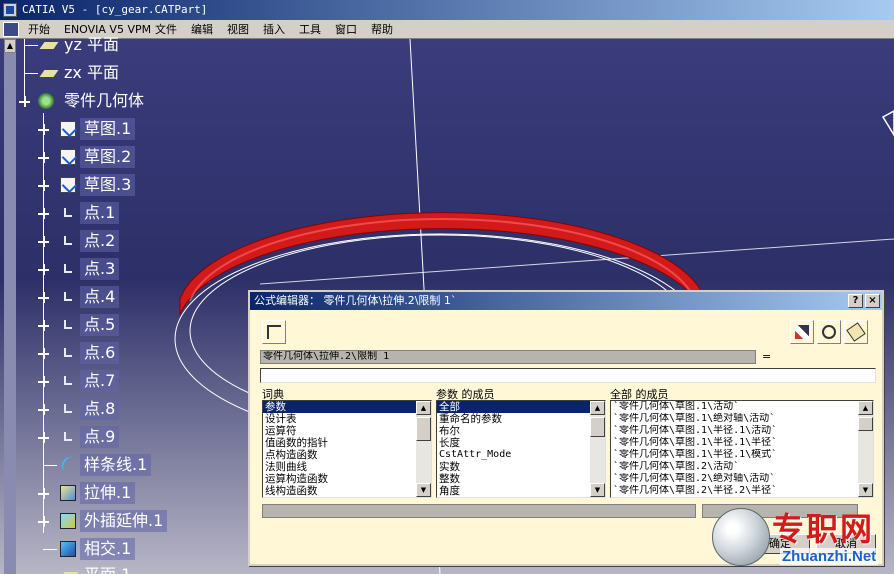 The width and height of the screenshot is (894, 574). What do you see at coordinates (887, 123) in the screenshot?
I see `compass-fragment` at bounding box center [887, 123].